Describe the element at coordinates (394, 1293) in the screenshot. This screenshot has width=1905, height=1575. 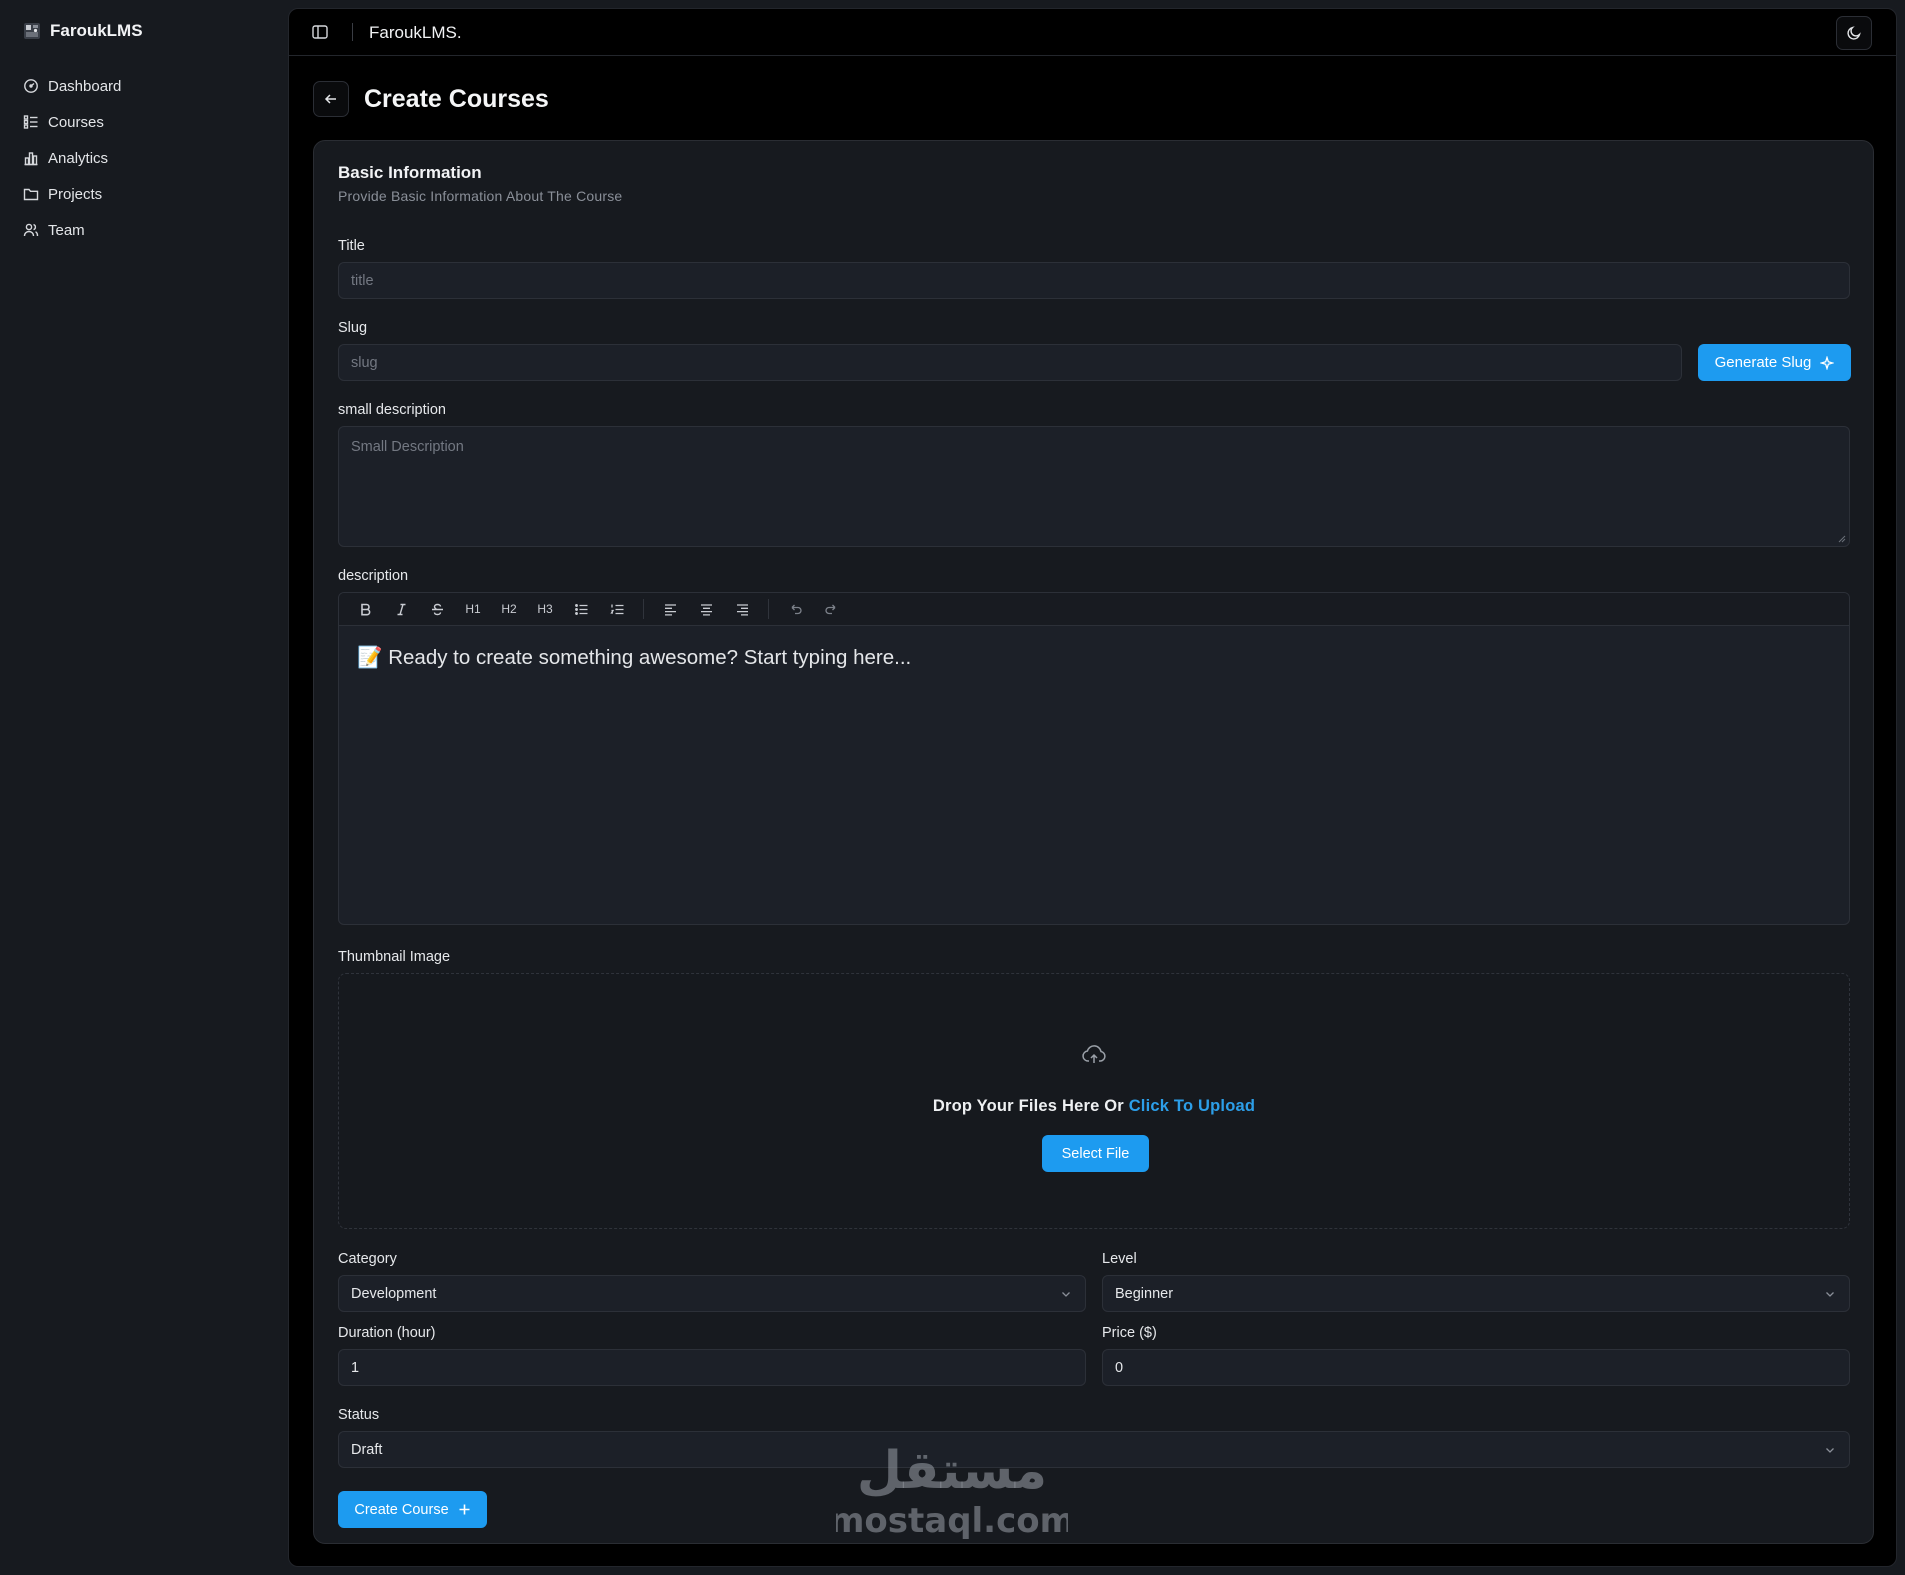
I see `category-value: Development` at that location.